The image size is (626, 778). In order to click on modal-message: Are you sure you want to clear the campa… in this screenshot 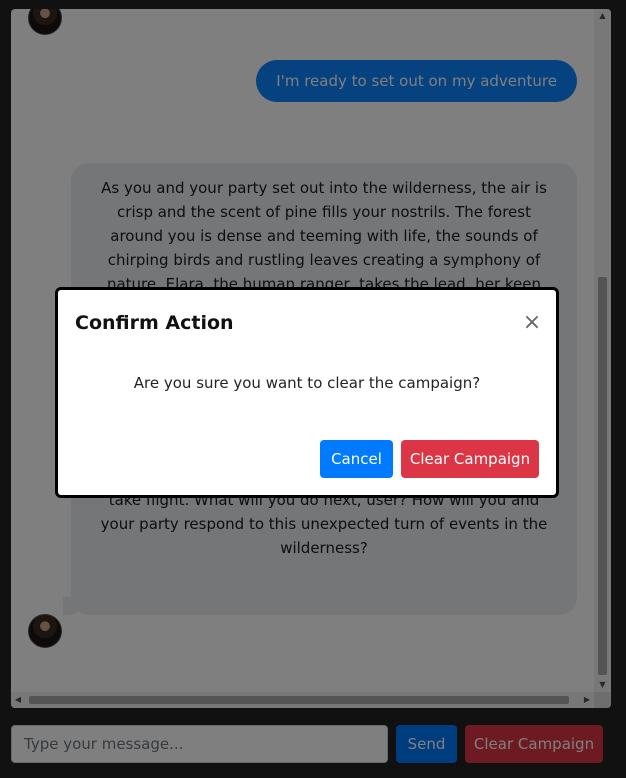, I will do `click(307, 383)`.